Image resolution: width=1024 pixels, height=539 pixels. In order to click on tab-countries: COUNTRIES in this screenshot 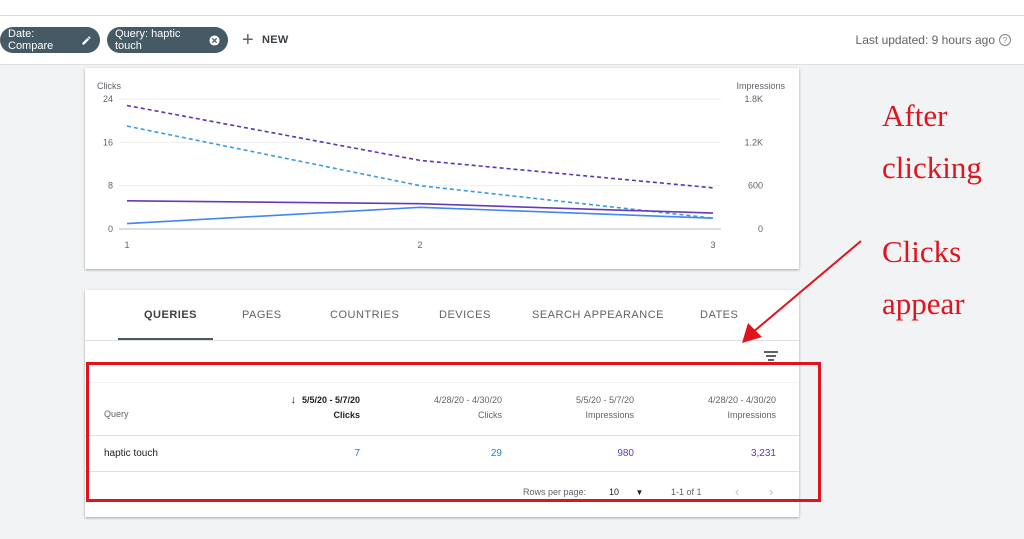, I will do `click(364, 315)`.